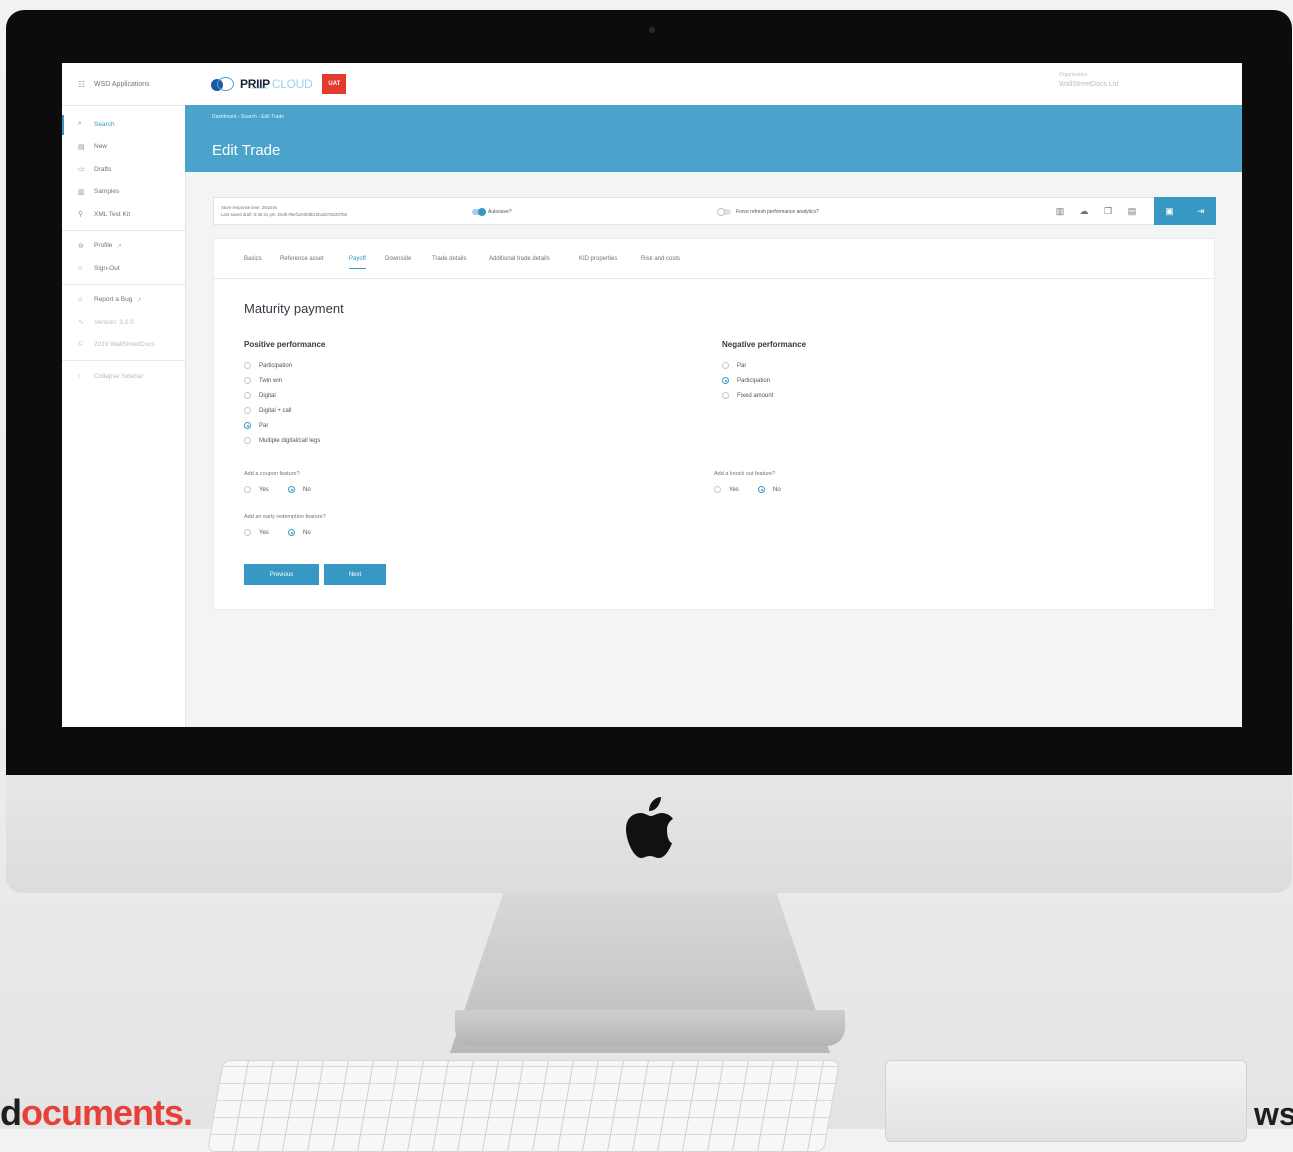 Image resolution: width=1293 pixels, height=1152 pixels. I want to click on radio-label: Digital, so click(267, 395).